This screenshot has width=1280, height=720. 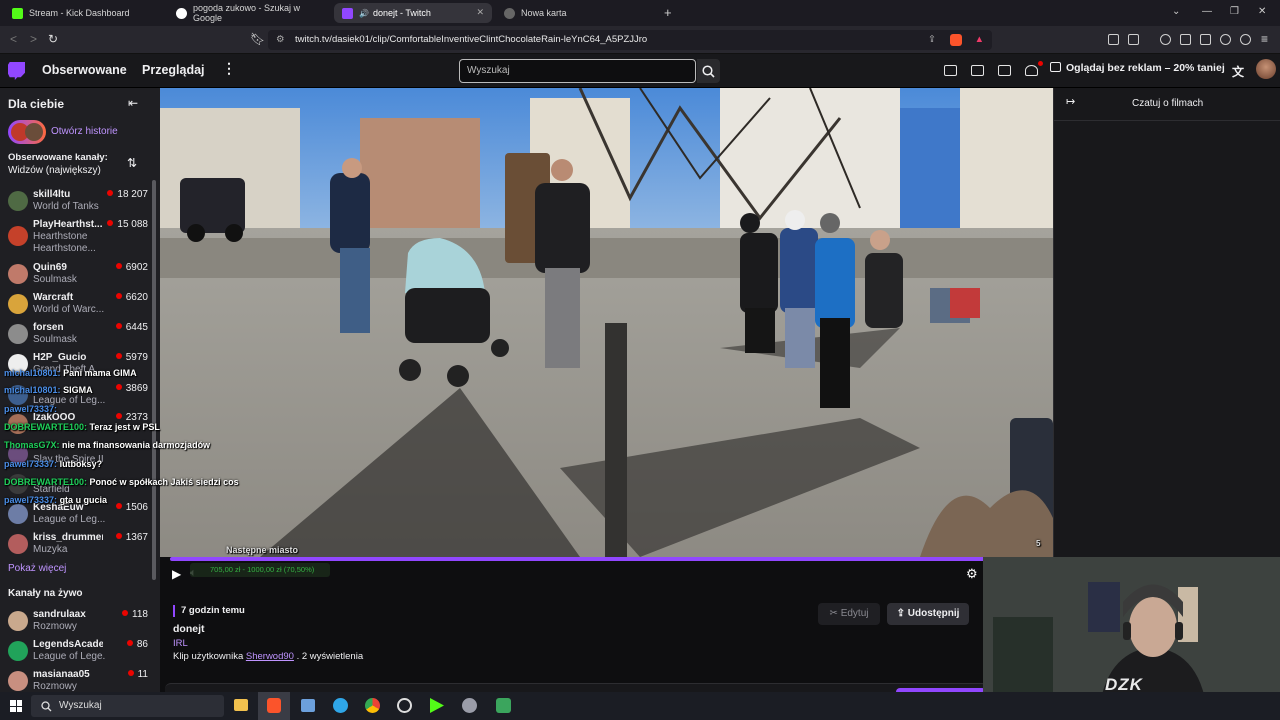 I want to click on settings-icon: ⚙, so click(x=972, y=574).